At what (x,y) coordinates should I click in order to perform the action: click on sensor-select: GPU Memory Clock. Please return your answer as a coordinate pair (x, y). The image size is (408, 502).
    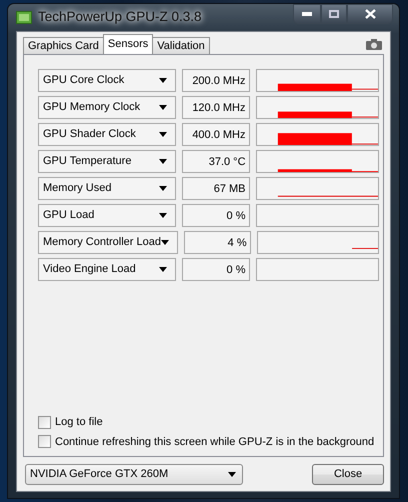
    Looking at the image, I should click on (107, 107).